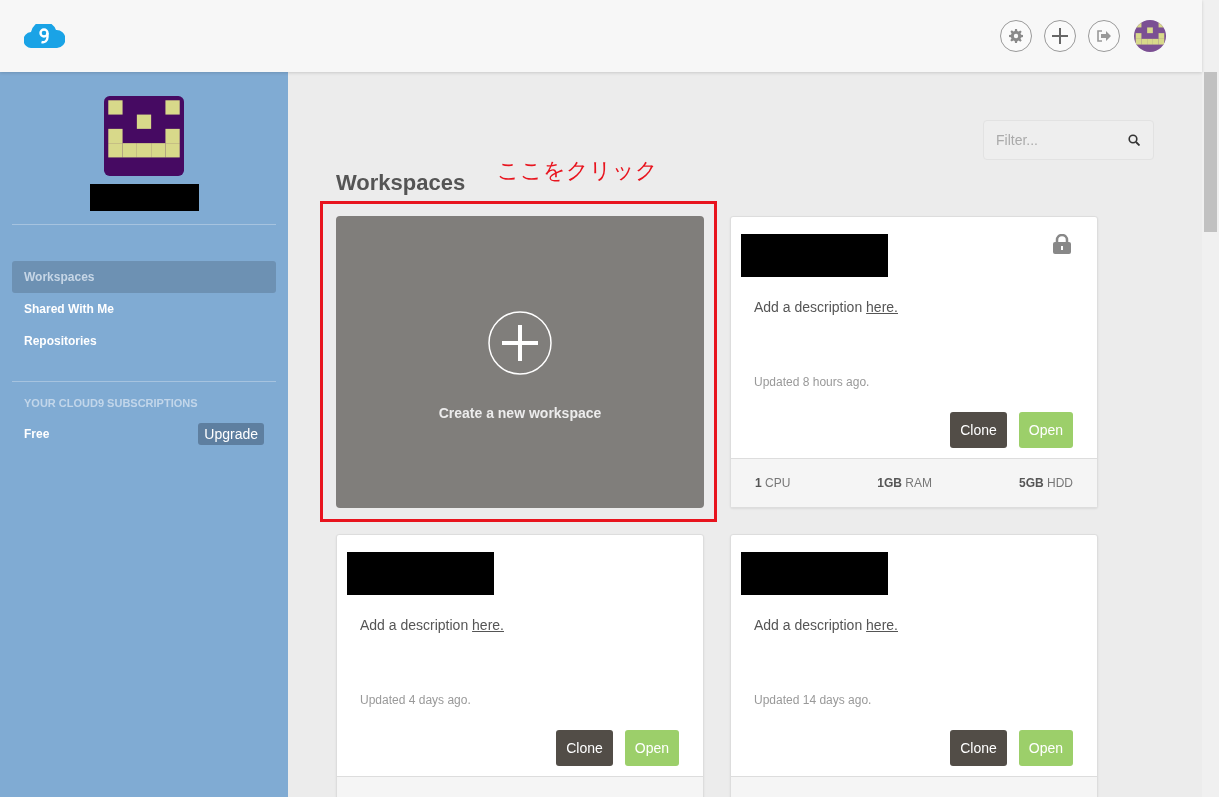 The height and width of the screenshot is (797, 1219). Describe the element at coordinates (813, 700) in the screenshot. I see `updated-time: Updated 14 days ago.` at that location.